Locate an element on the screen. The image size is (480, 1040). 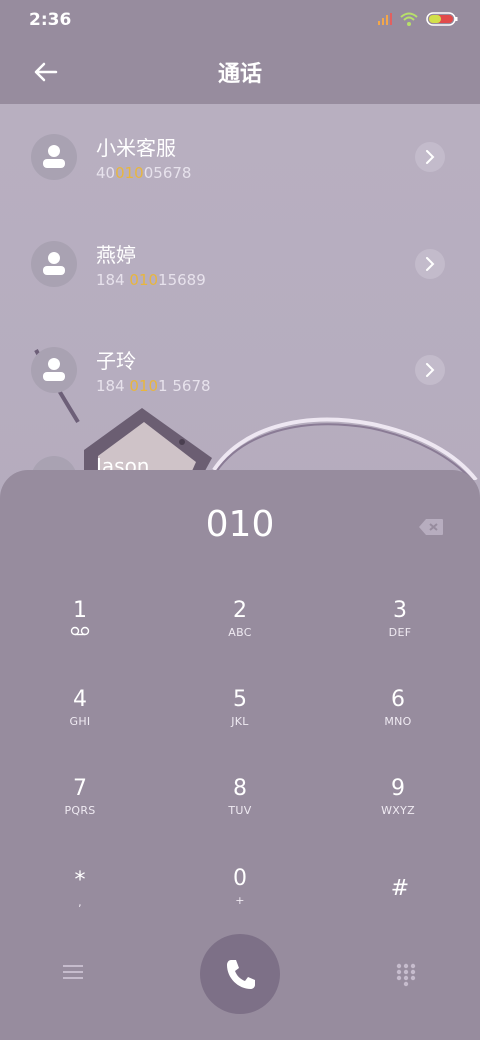
phone-icon is located at coordinates (241, 974).